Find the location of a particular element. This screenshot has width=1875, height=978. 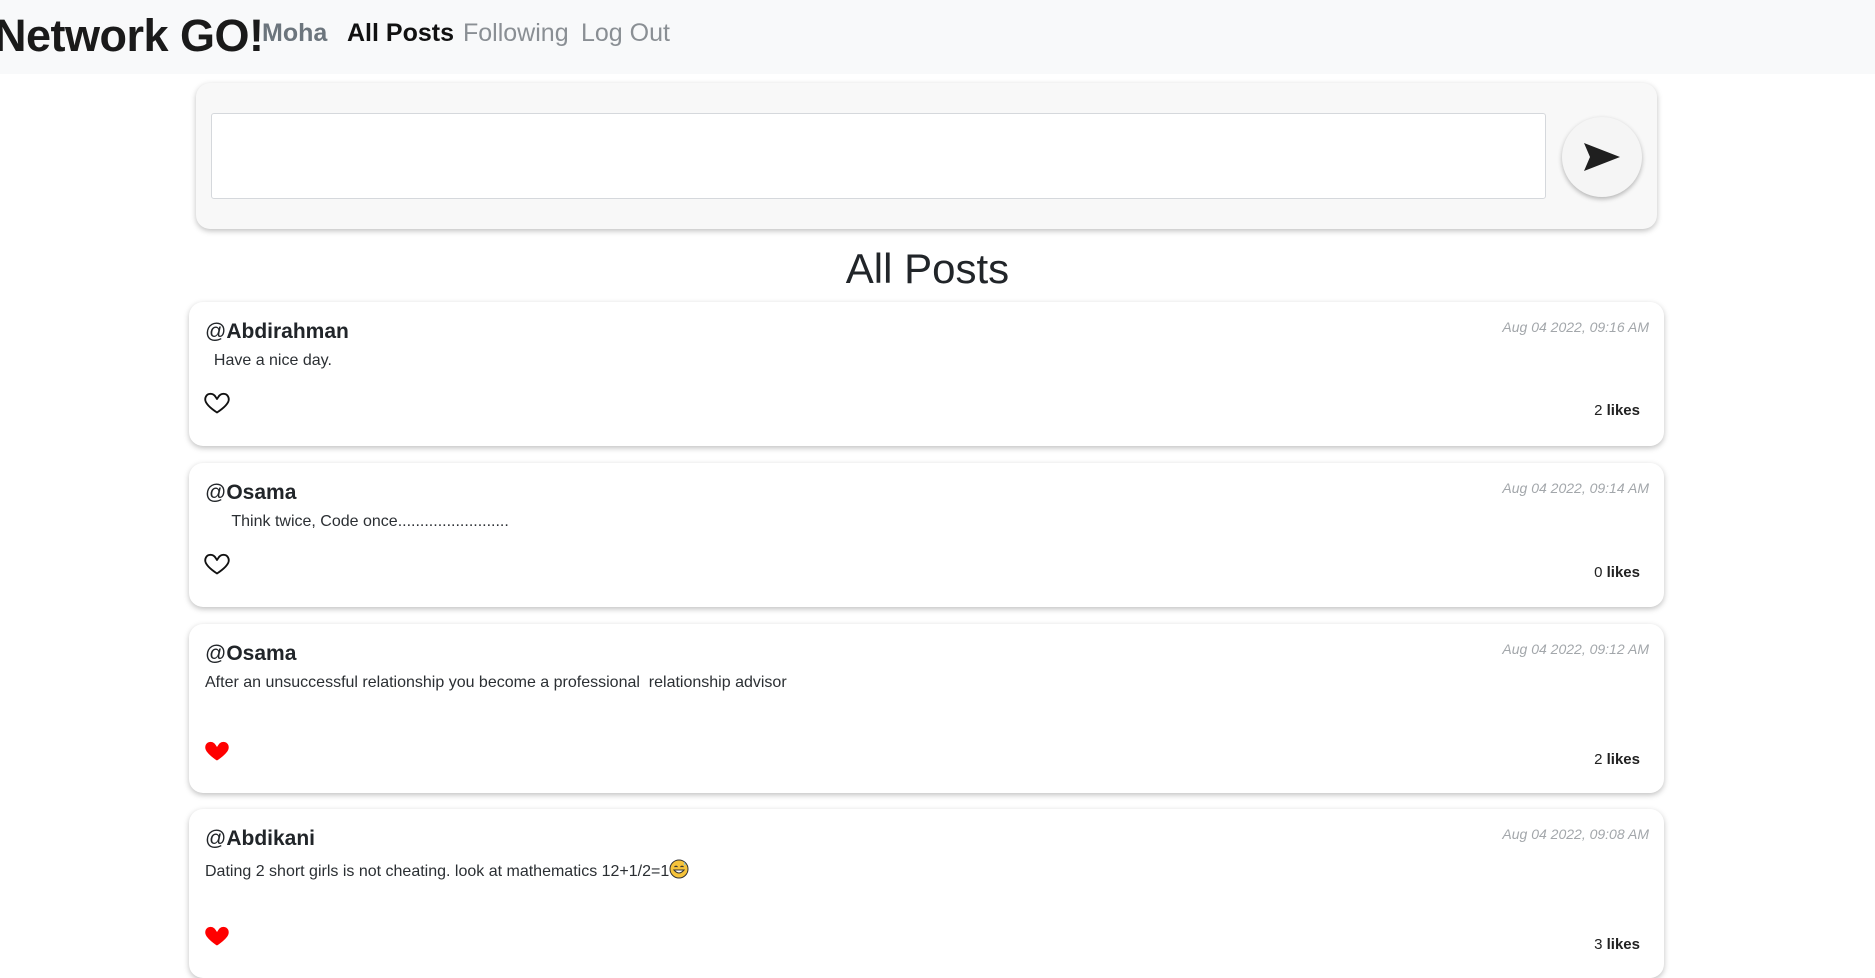

like-count: 0 likes is located at coordinates (1617, 572).